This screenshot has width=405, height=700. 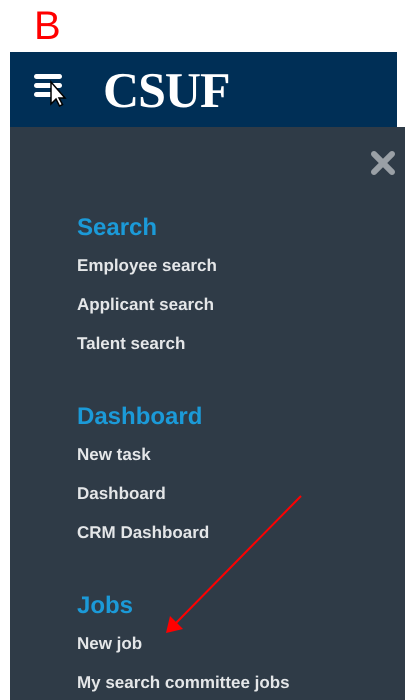 What do you see at coordinates (145, 304) in the screenshot?
I see `menu-link: Applicant search` at bounding box center [145, 304].